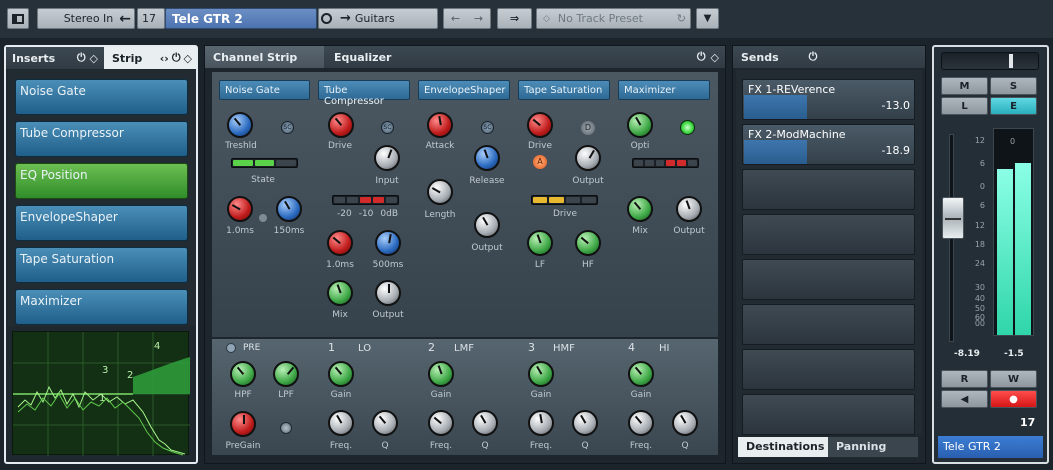 The width and height of the screenshot is (1053, 470). I want to click on edit-button: E, so click(1013, 106).